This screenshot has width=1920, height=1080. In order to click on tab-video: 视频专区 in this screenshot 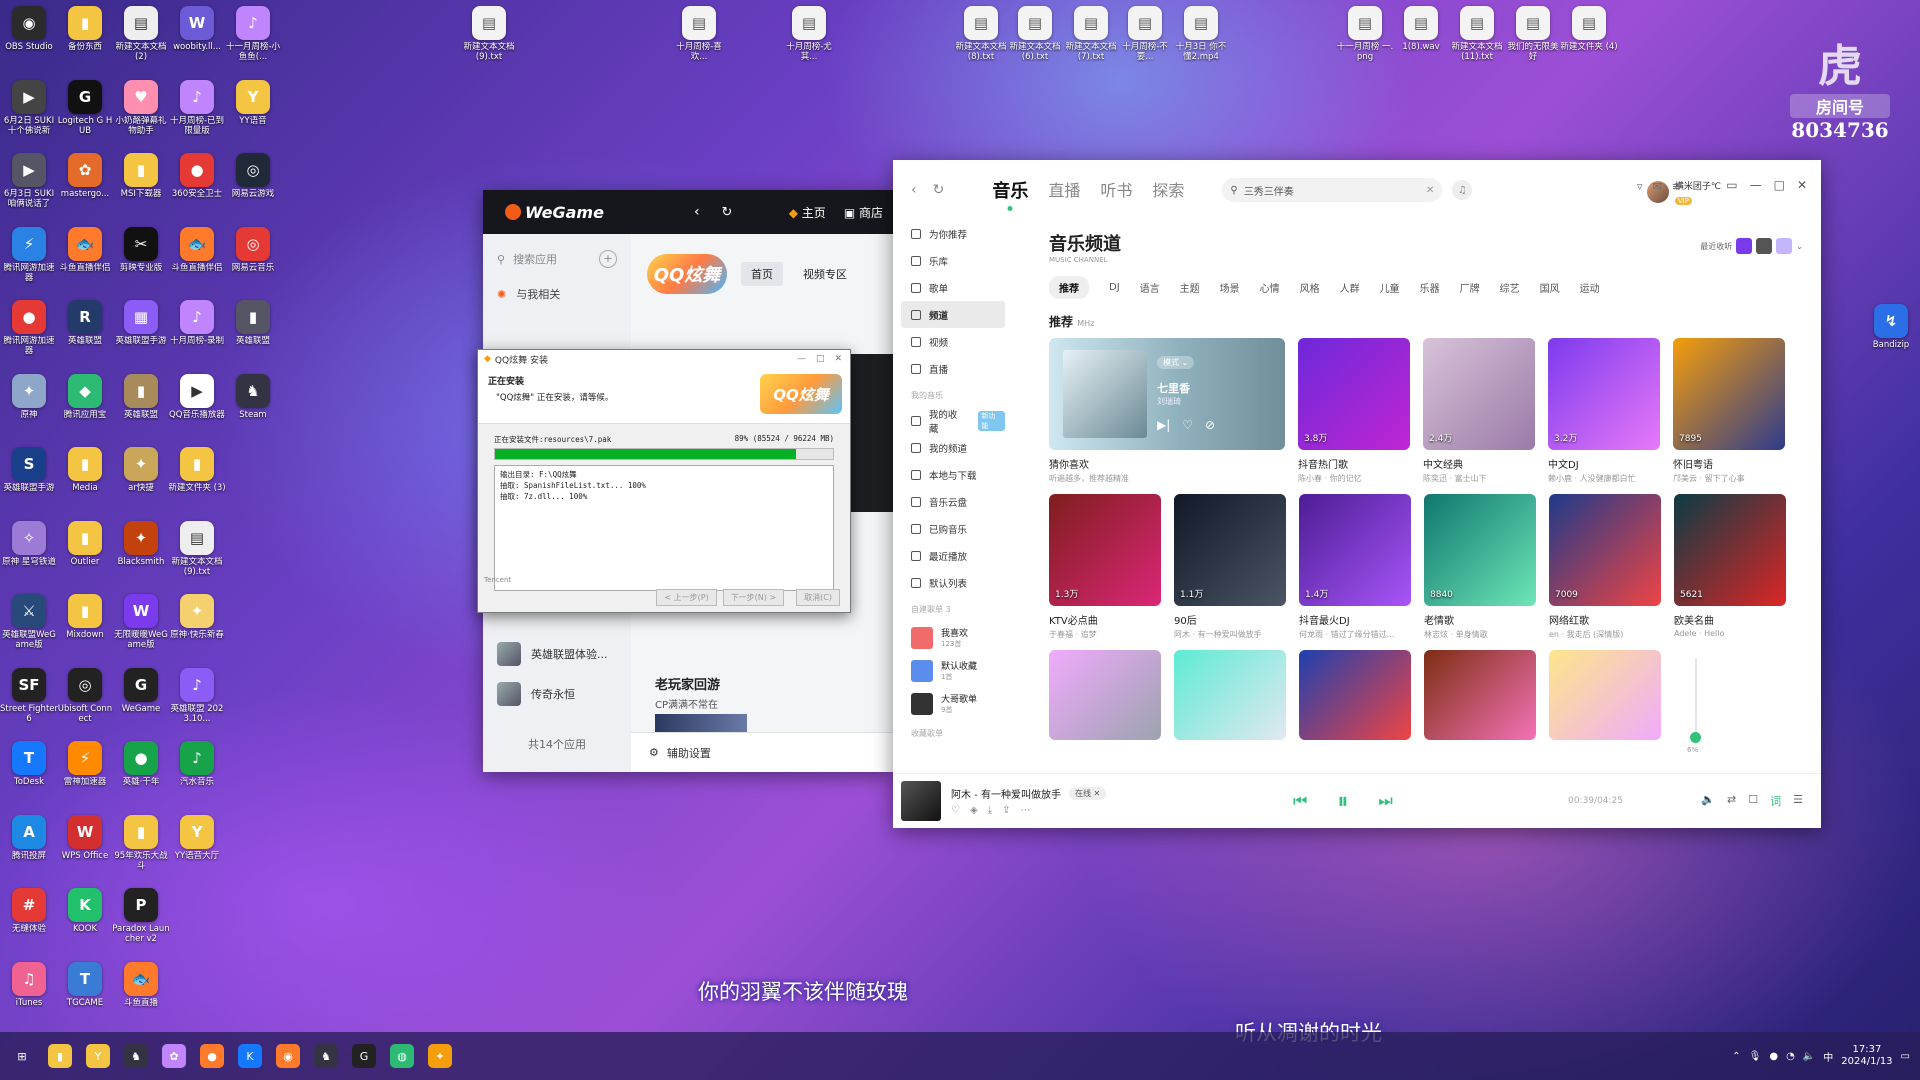, I will do `click(825, 274)`.